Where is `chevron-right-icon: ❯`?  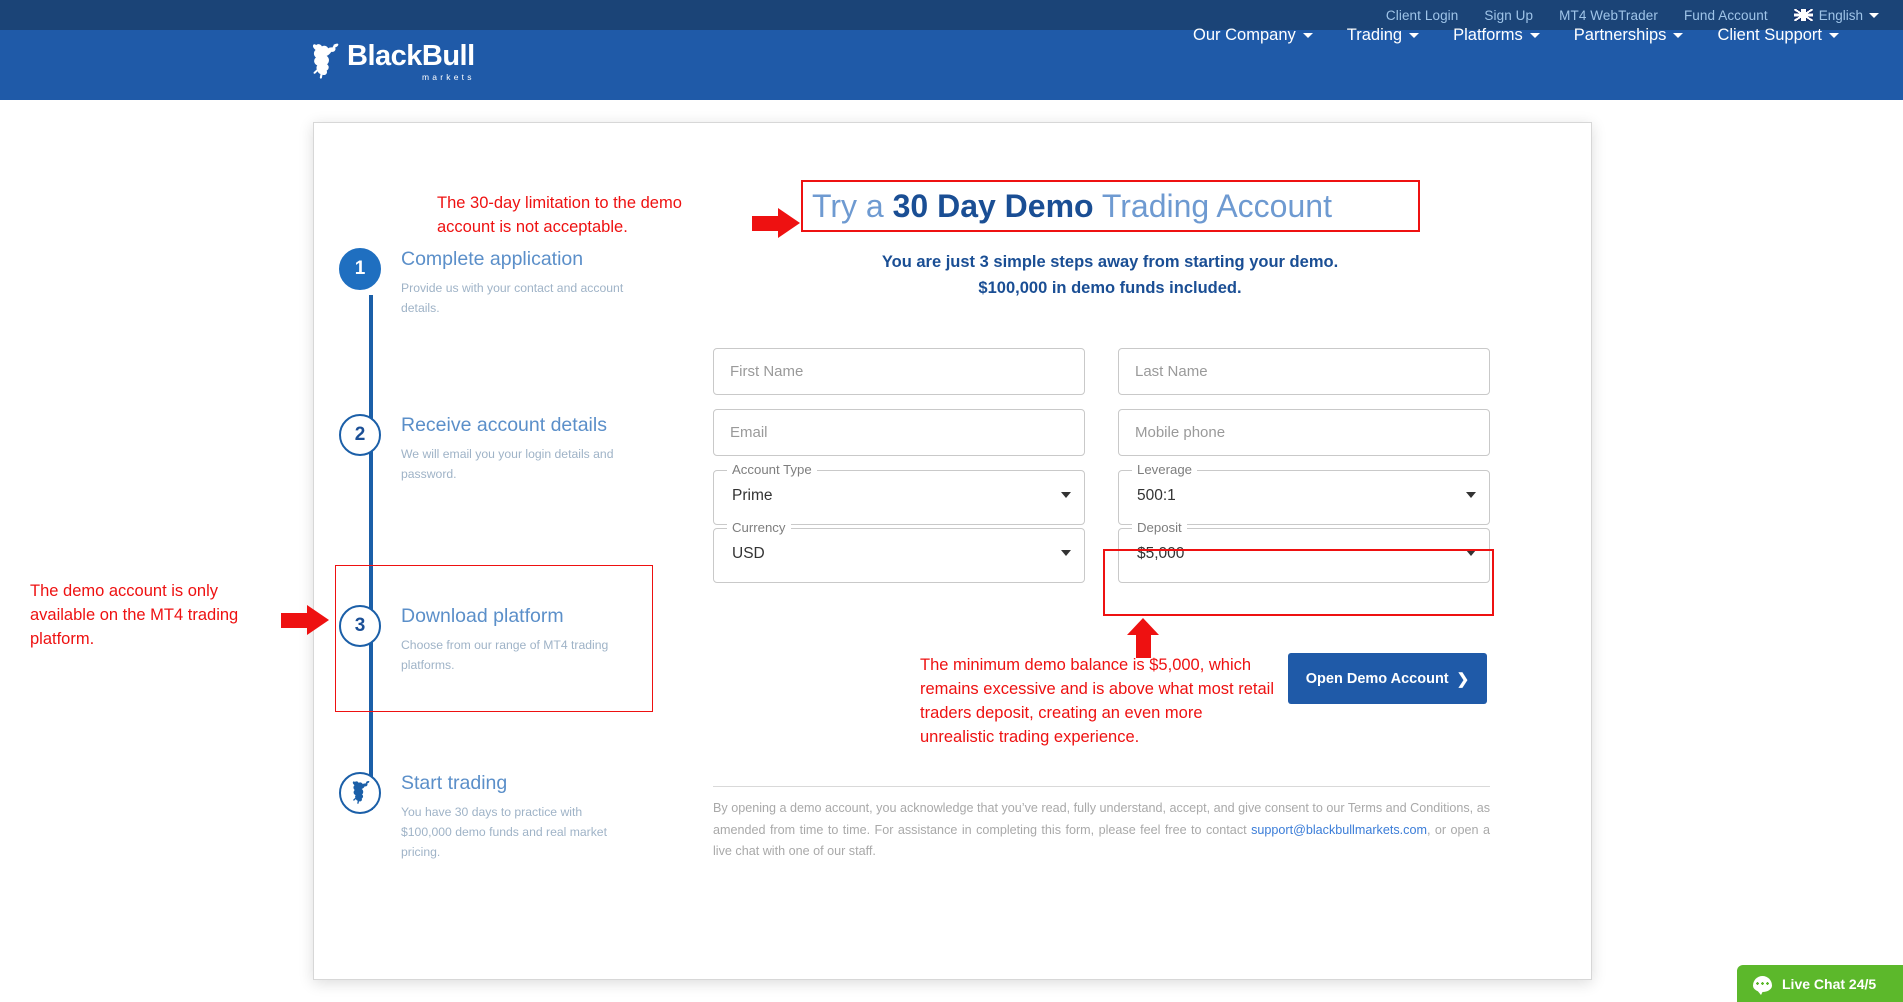 chevron-right-icon: ❯ is located at coordinates (1463, 679).